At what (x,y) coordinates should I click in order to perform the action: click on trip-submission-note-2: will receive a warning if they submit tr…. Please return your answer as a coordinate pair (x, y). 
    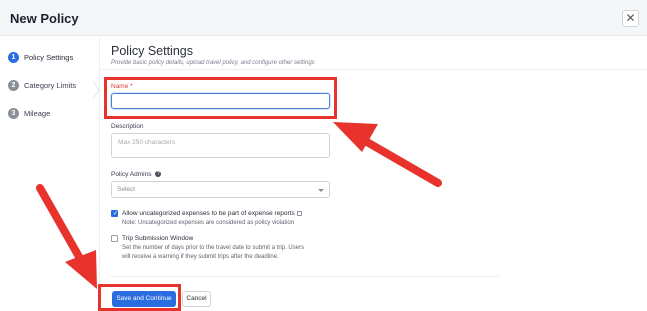
    Looking at the image, I should click on (200, 257).